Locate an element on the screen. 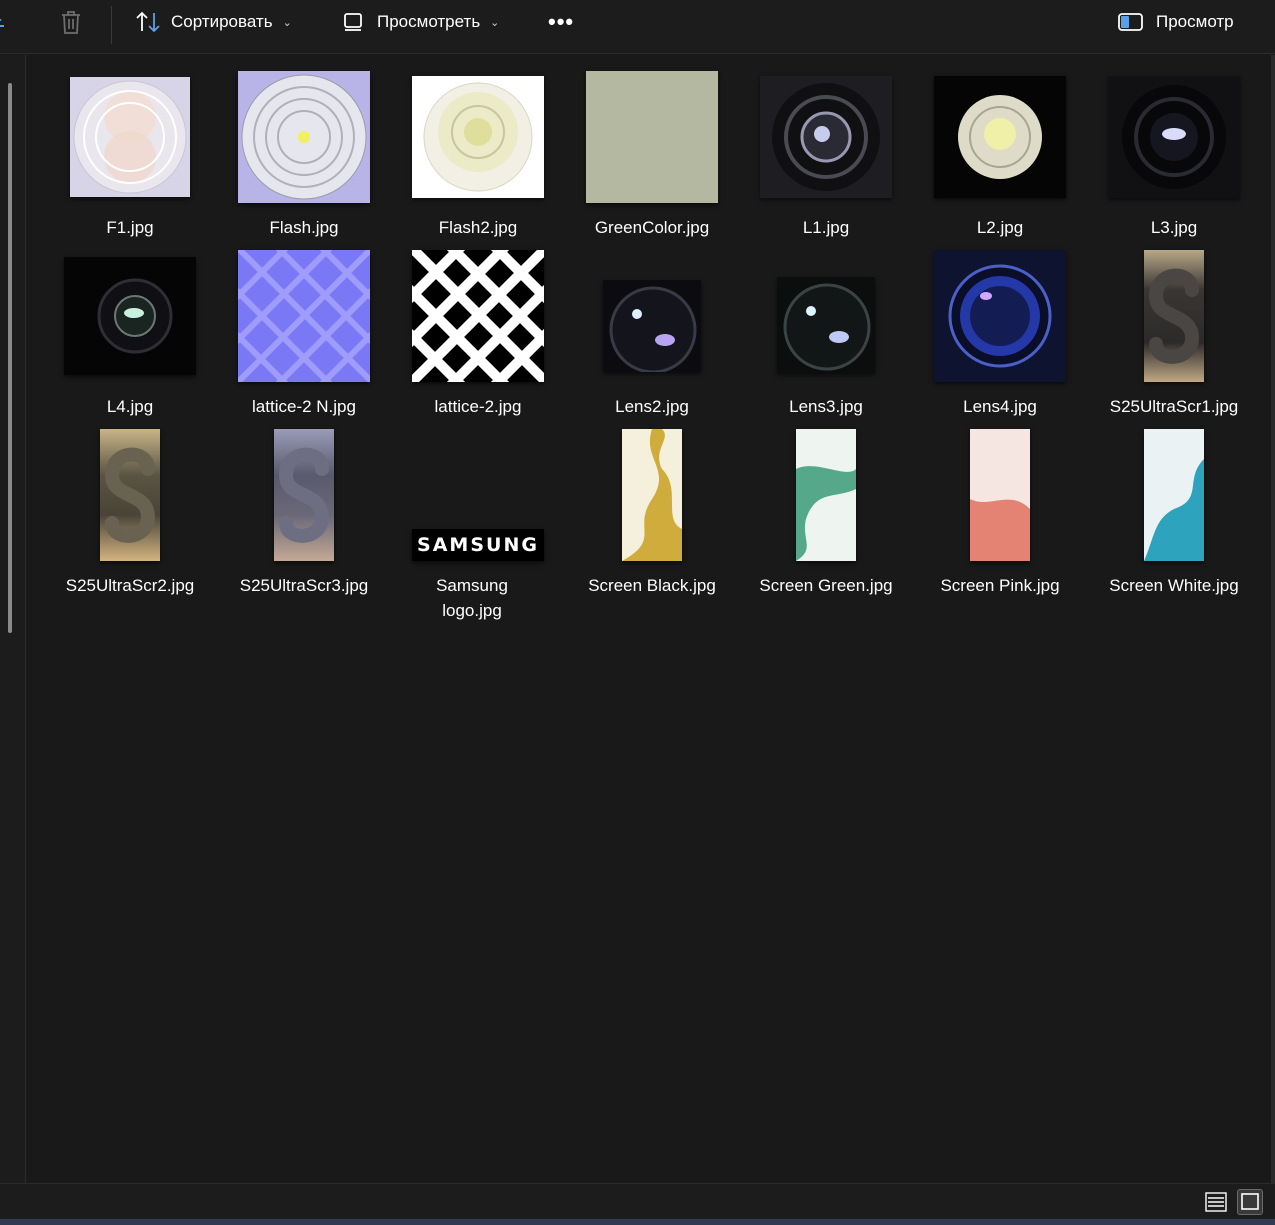 This screenshot has width=1275, height=1225. file-item: L1.jpg is located at coordinates (826, 151).